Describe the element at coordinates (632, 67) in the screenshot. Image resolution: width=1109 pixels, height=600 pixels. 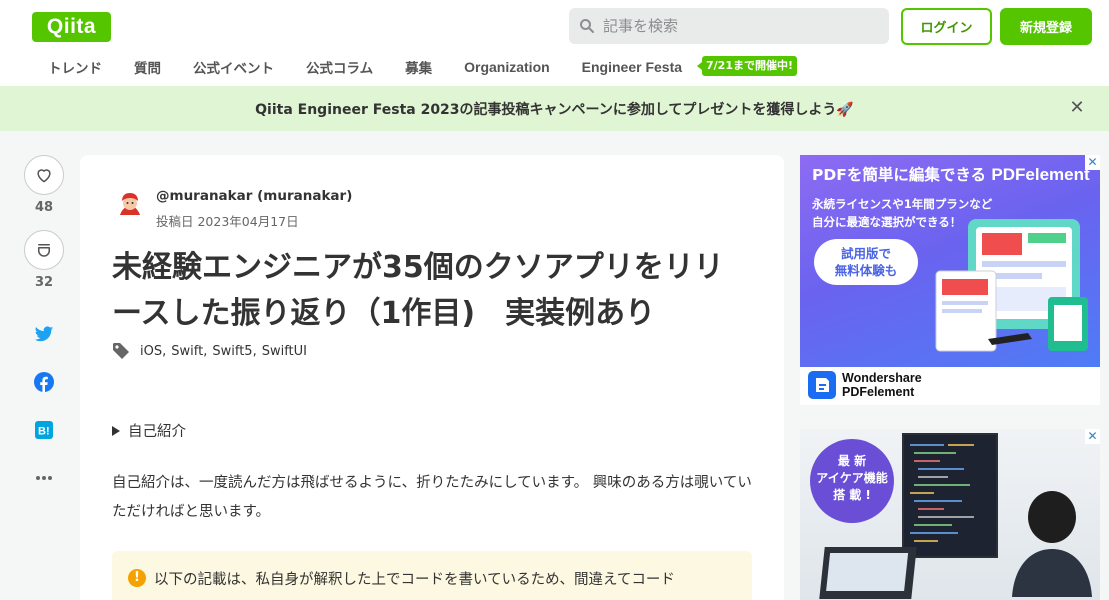
I see `nav-item-engineer-festa: Engineer Festa` at that location.